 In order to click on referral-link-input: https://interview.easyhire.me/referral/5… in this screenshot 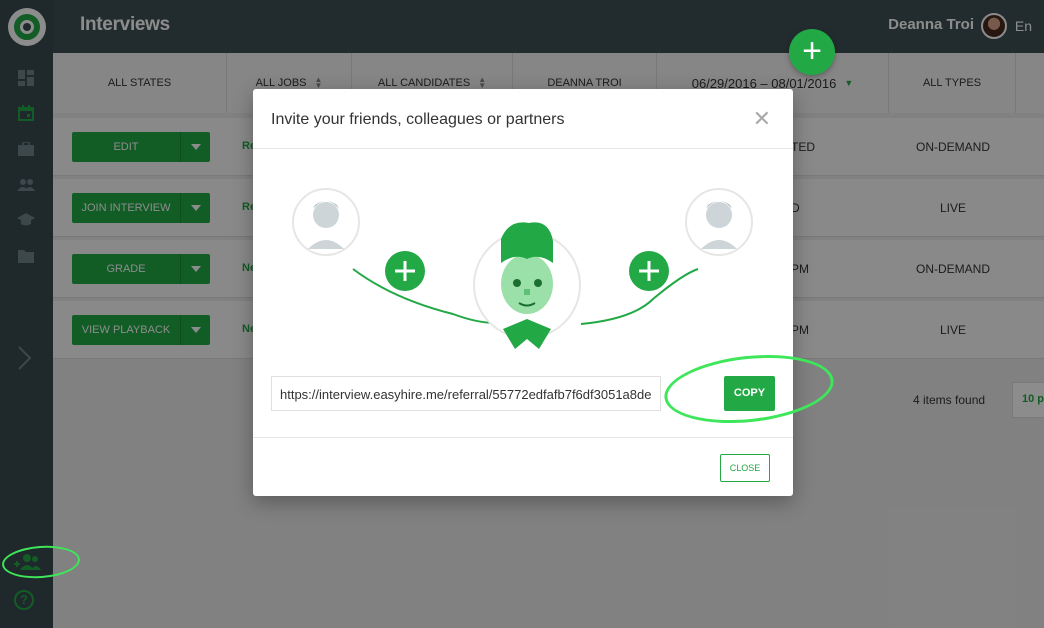, I will do `click(466, 393)`.